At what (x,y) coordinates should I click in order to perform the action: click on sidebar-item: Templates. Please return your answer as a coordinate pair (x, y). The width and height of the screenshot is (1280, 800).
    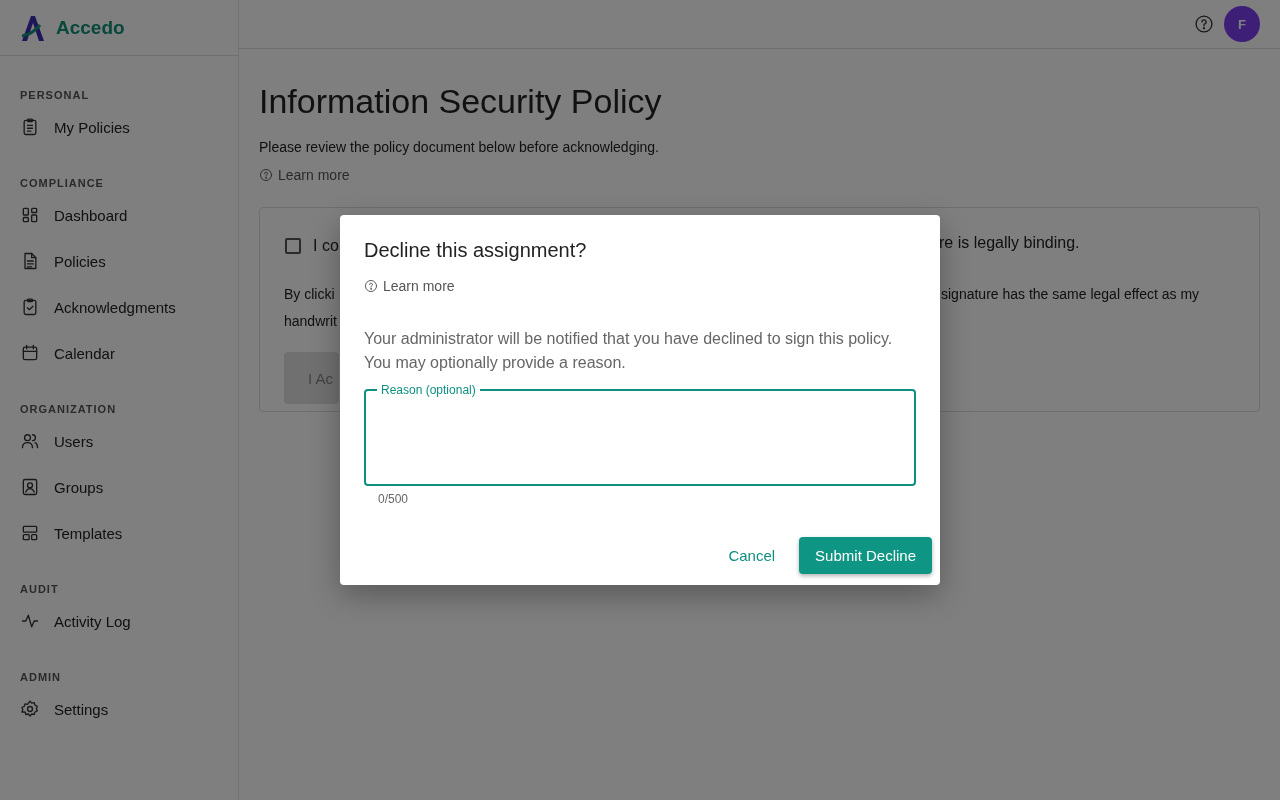
    Looking at the image, I should click on (115, 533).